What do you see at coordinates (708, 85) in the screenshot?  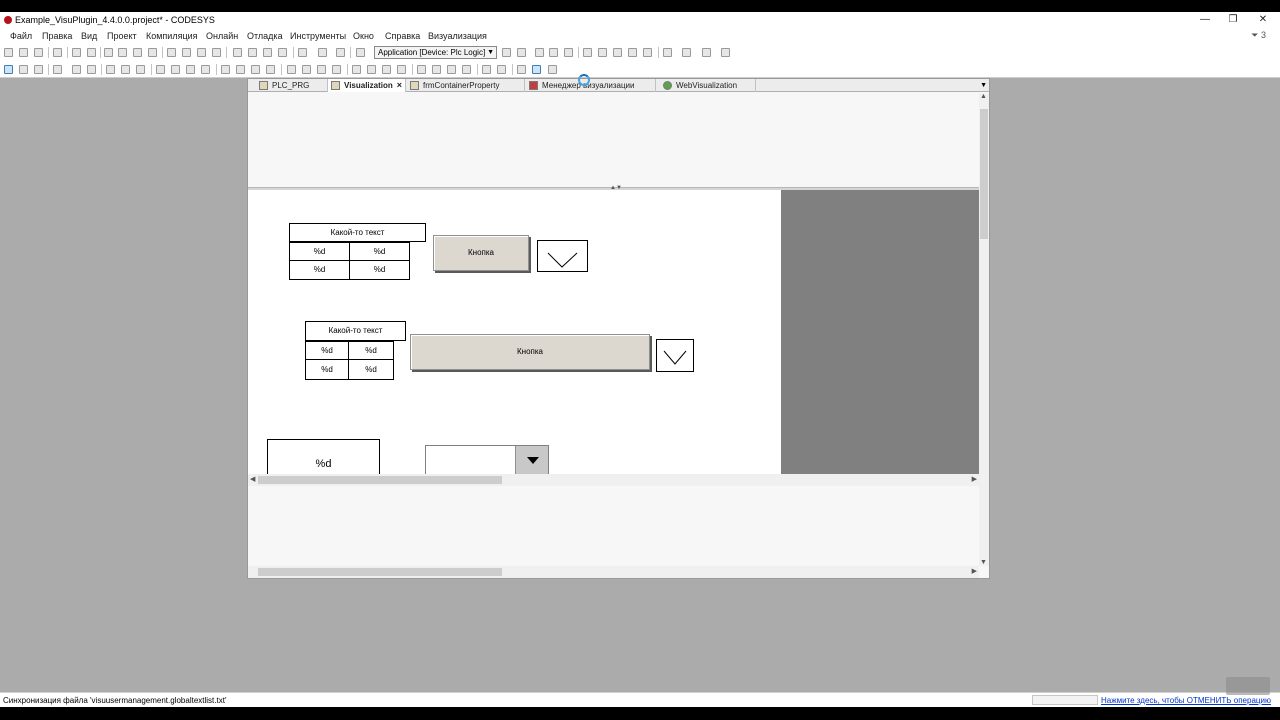 I see `tab-webvisualization: WebVisualization` at bounding box center [708, 85].